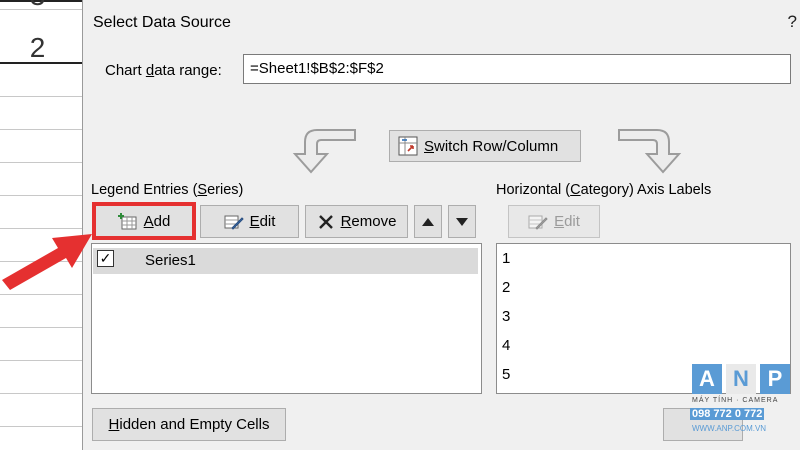  I want to click on add-series-button: Add, so click(144, 221).